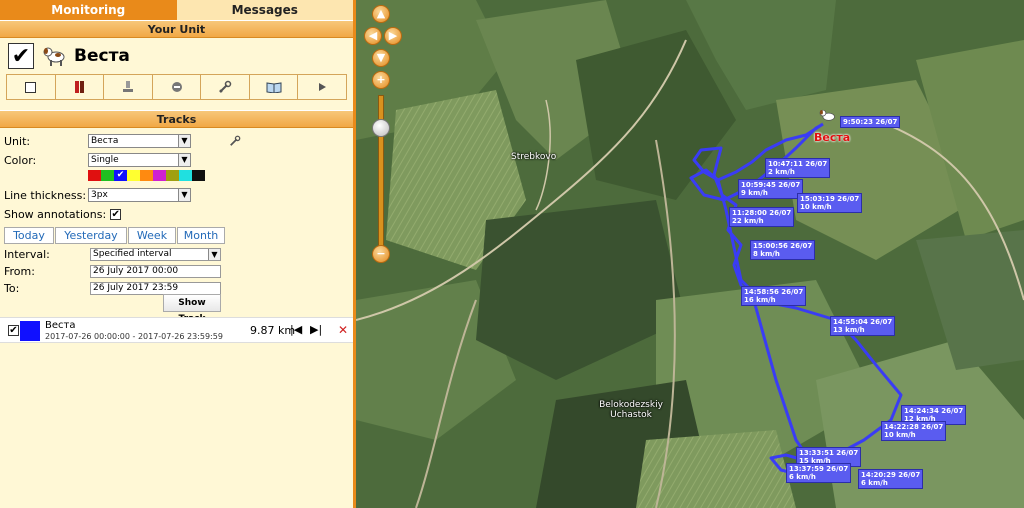  I want to click on track-annotation: 10:59:45 26/07 9 km/h, so click(771, 189).